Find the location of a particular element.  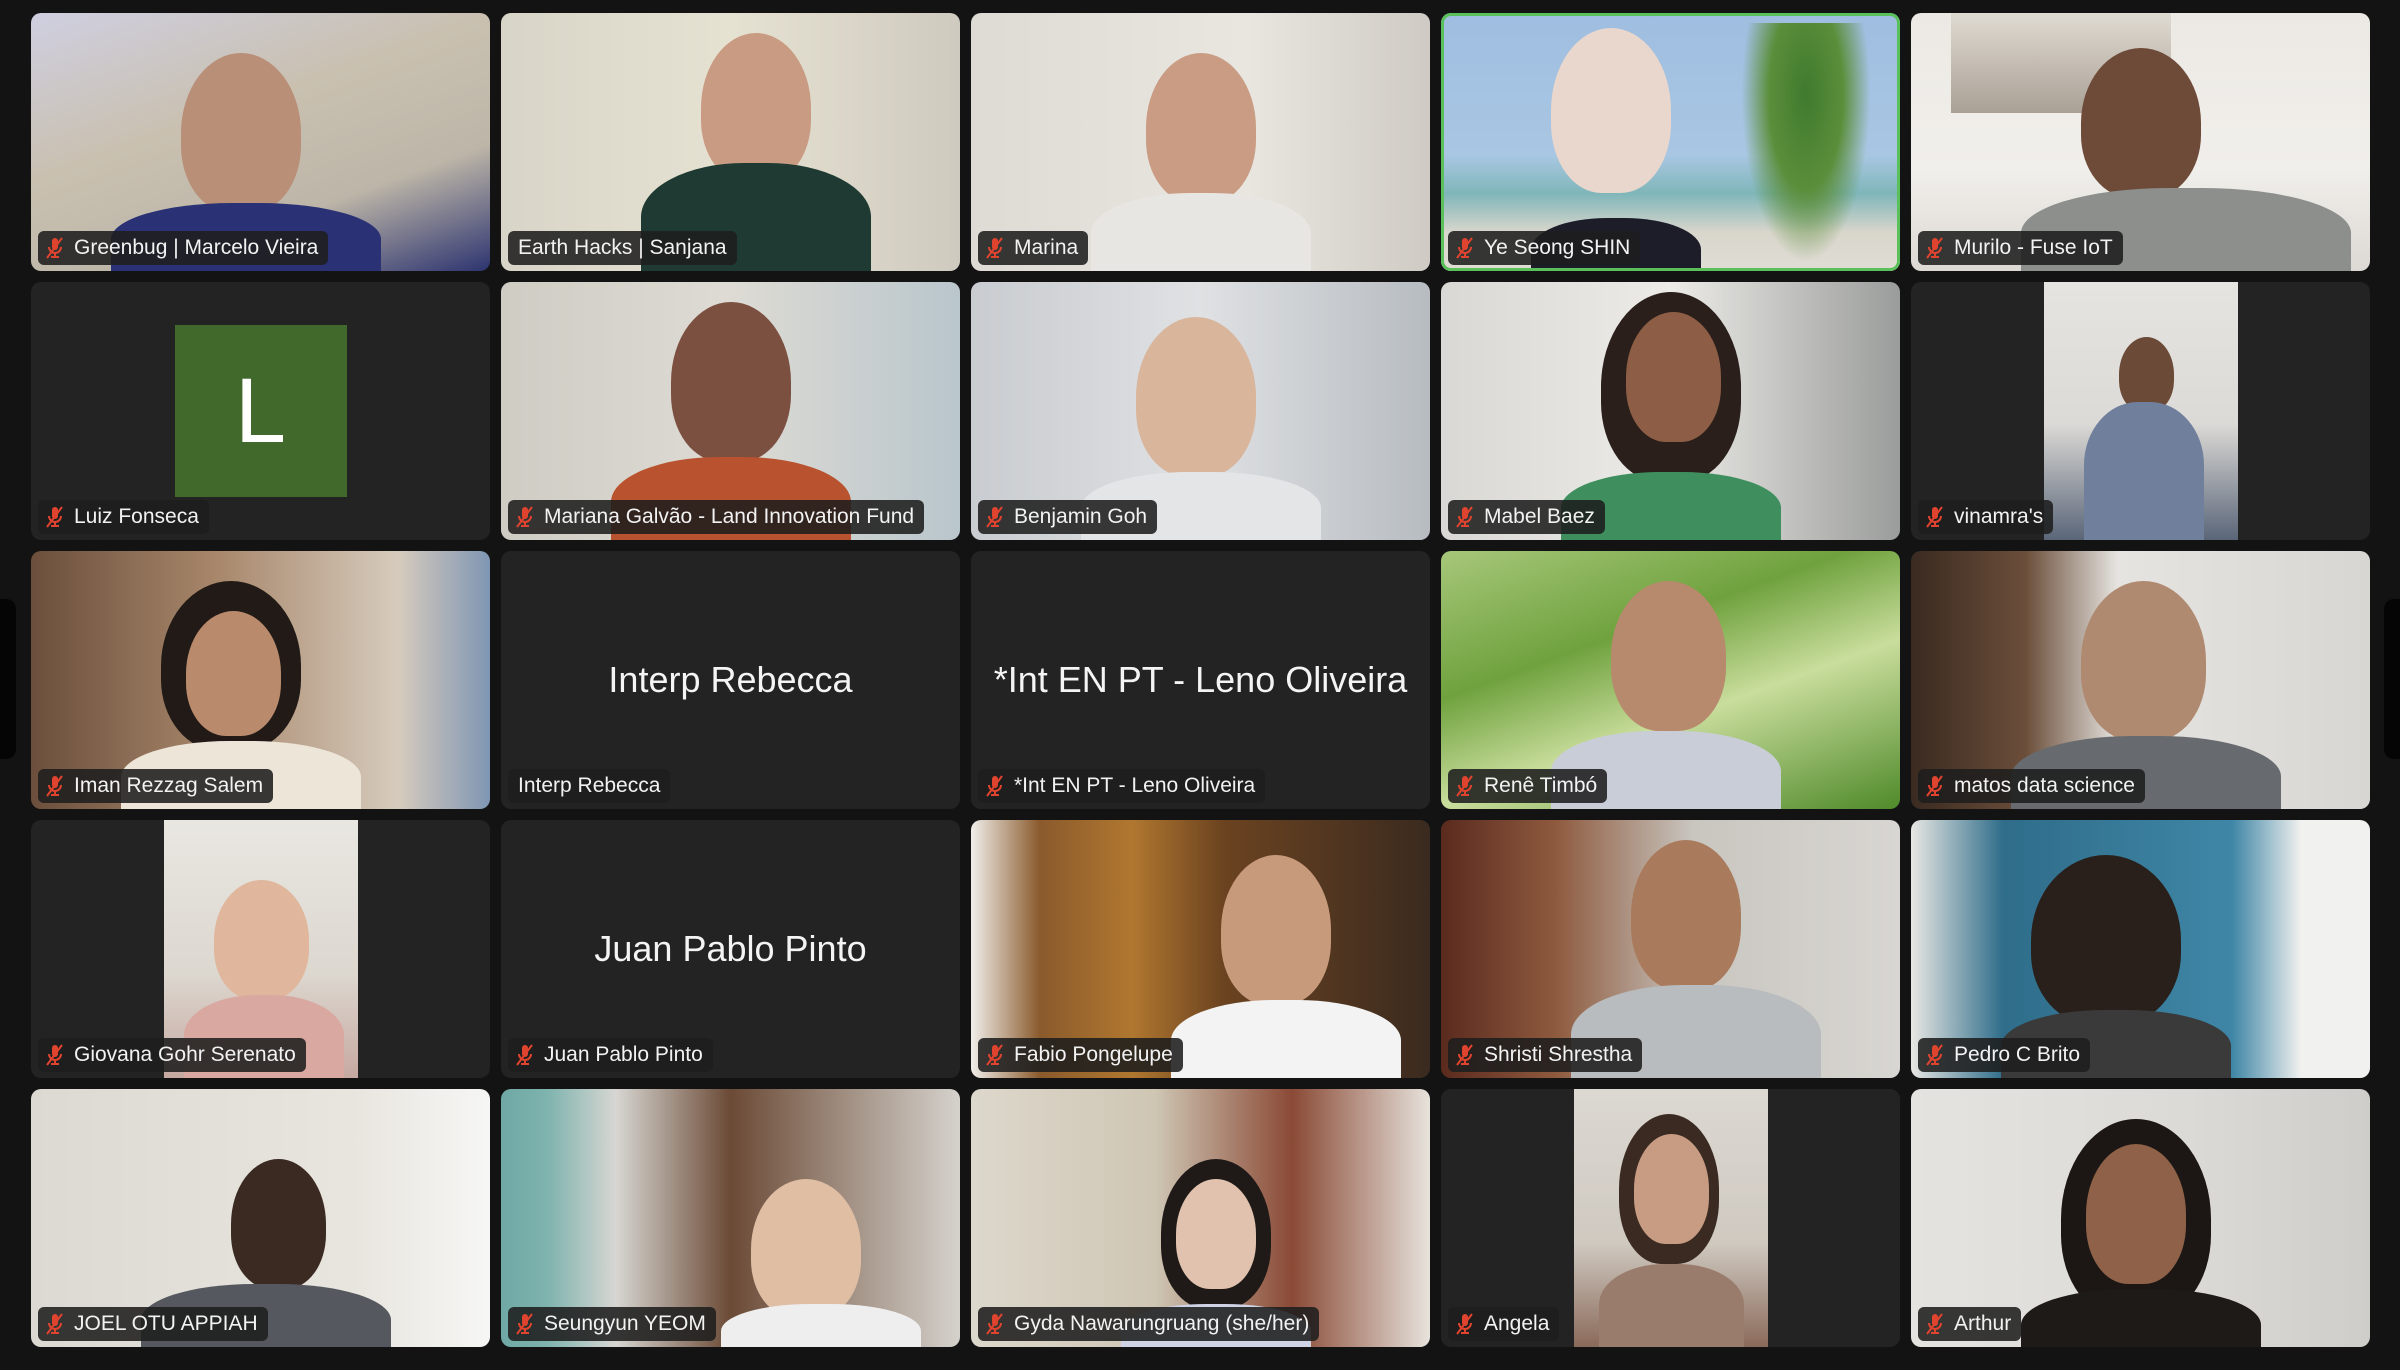

name-plate: Ye Seong SHIN is located at coordinates (1544, 248).